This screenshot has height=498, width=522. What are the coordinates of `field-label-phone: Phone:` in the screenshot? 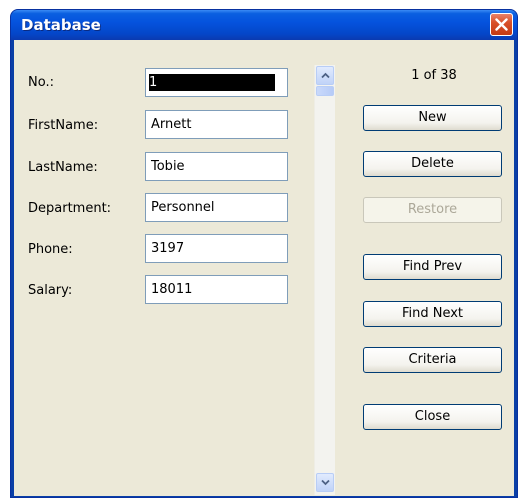 It's located at (50, 249).